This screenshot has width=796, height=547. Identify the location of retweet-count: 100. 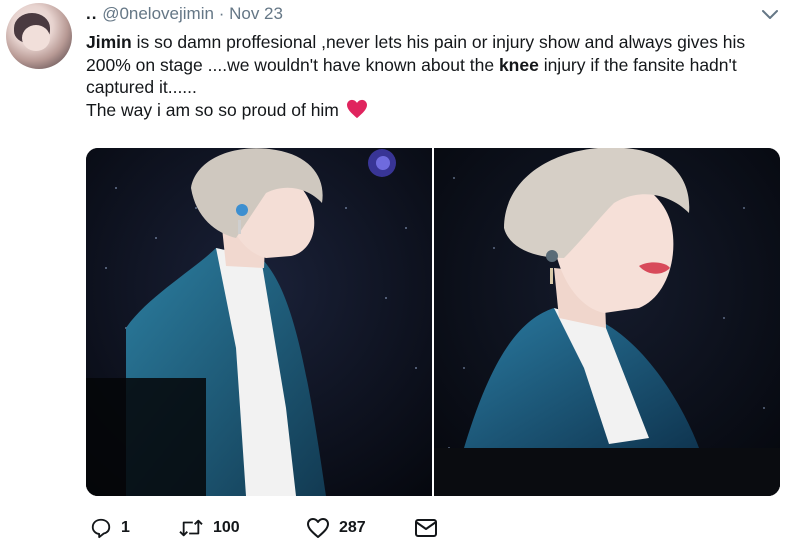
(226, 527).